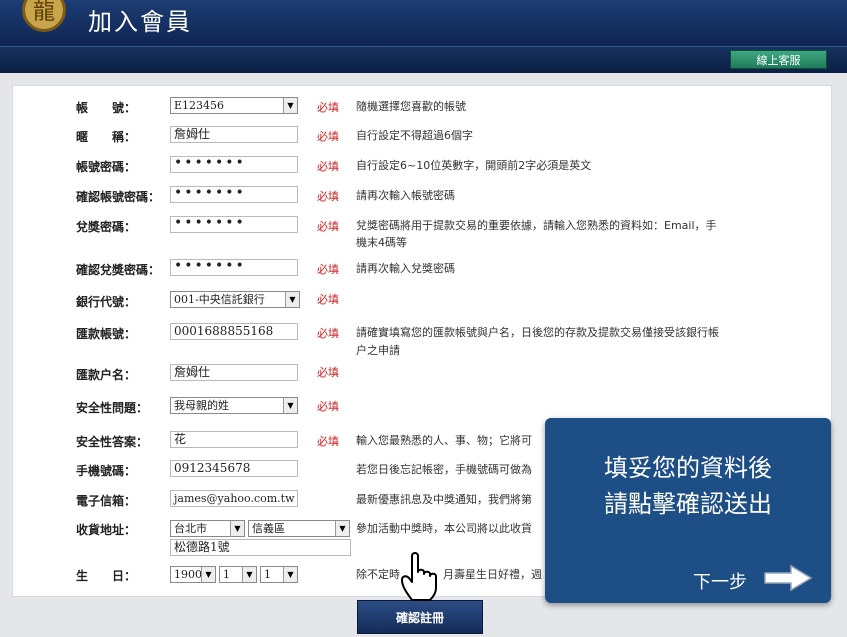 The width and height of the screenshot is (847, 637). What do you see at coordinates (537, 332) in the screenshot?
I see `hint-text: 請確實填寫您的匯款帳號與户名，日後您的存款及提款交易僅接受該銀行帳` at bounding box center [537, 332].